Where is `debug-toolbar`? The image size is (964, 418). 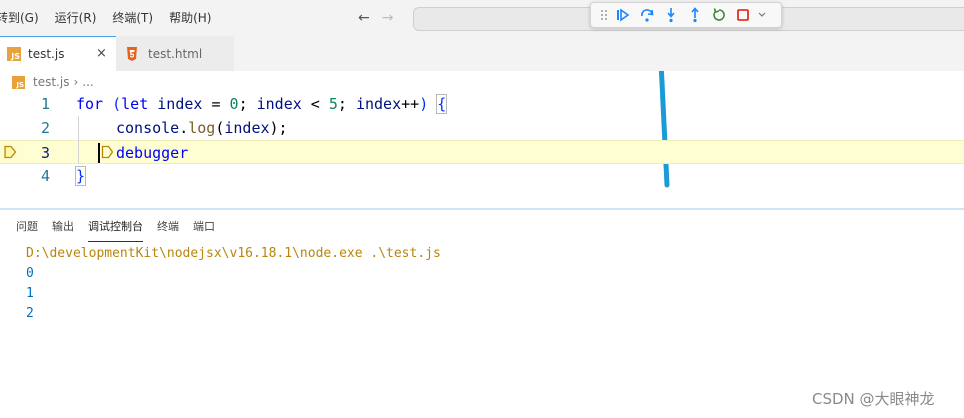 debug-toolbar is located at coordinates (686, 15).